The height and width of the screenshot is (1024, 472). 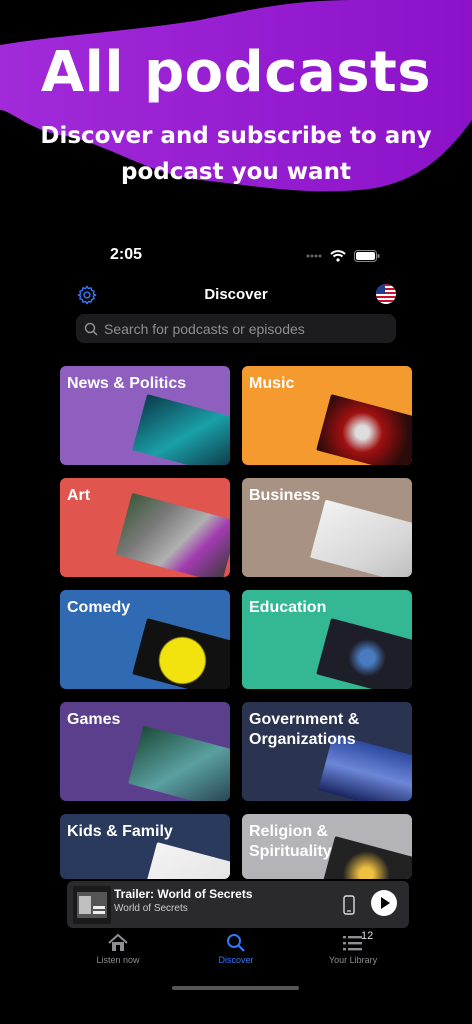 What do you see at coordinates (314, 256) in the screenshot?
I see `signal-dots-icon` at bounding box center [314, 256].